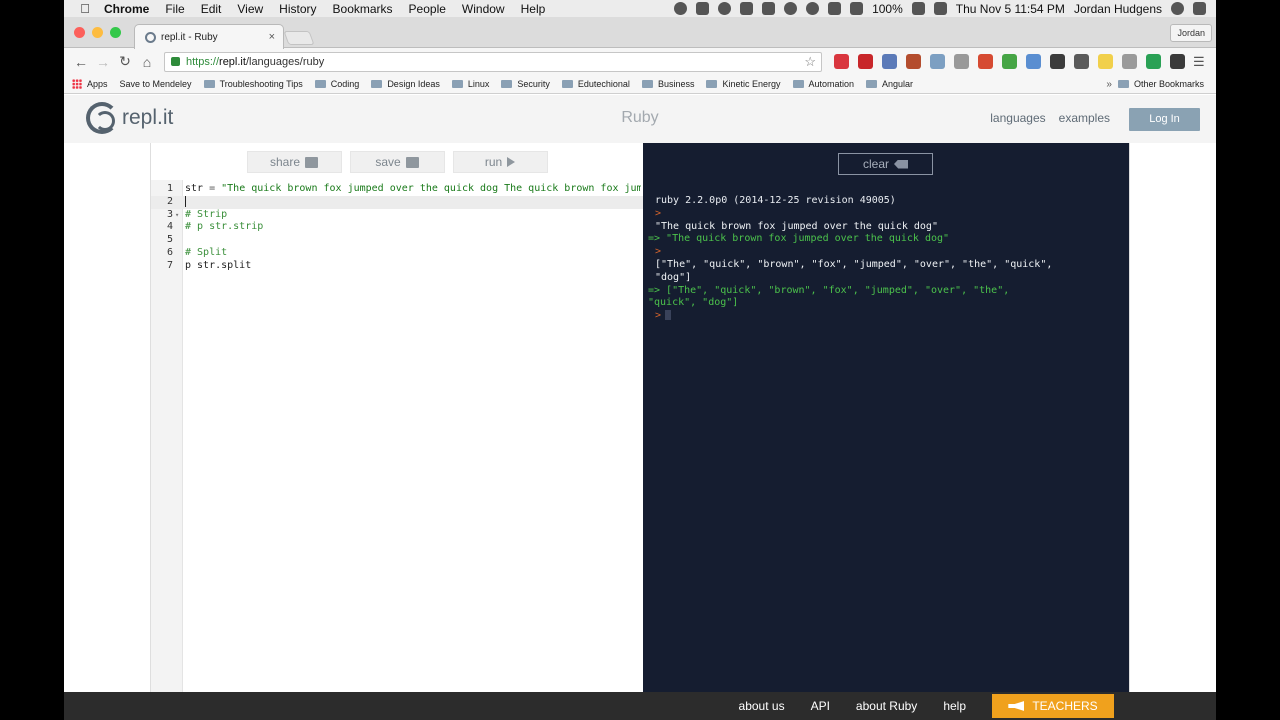 This screenshot has width=1280, height=720. Describe the element at coordinates (810, 62) in the screenshot. I see `bookmark-star-icon: ☆` at that location.